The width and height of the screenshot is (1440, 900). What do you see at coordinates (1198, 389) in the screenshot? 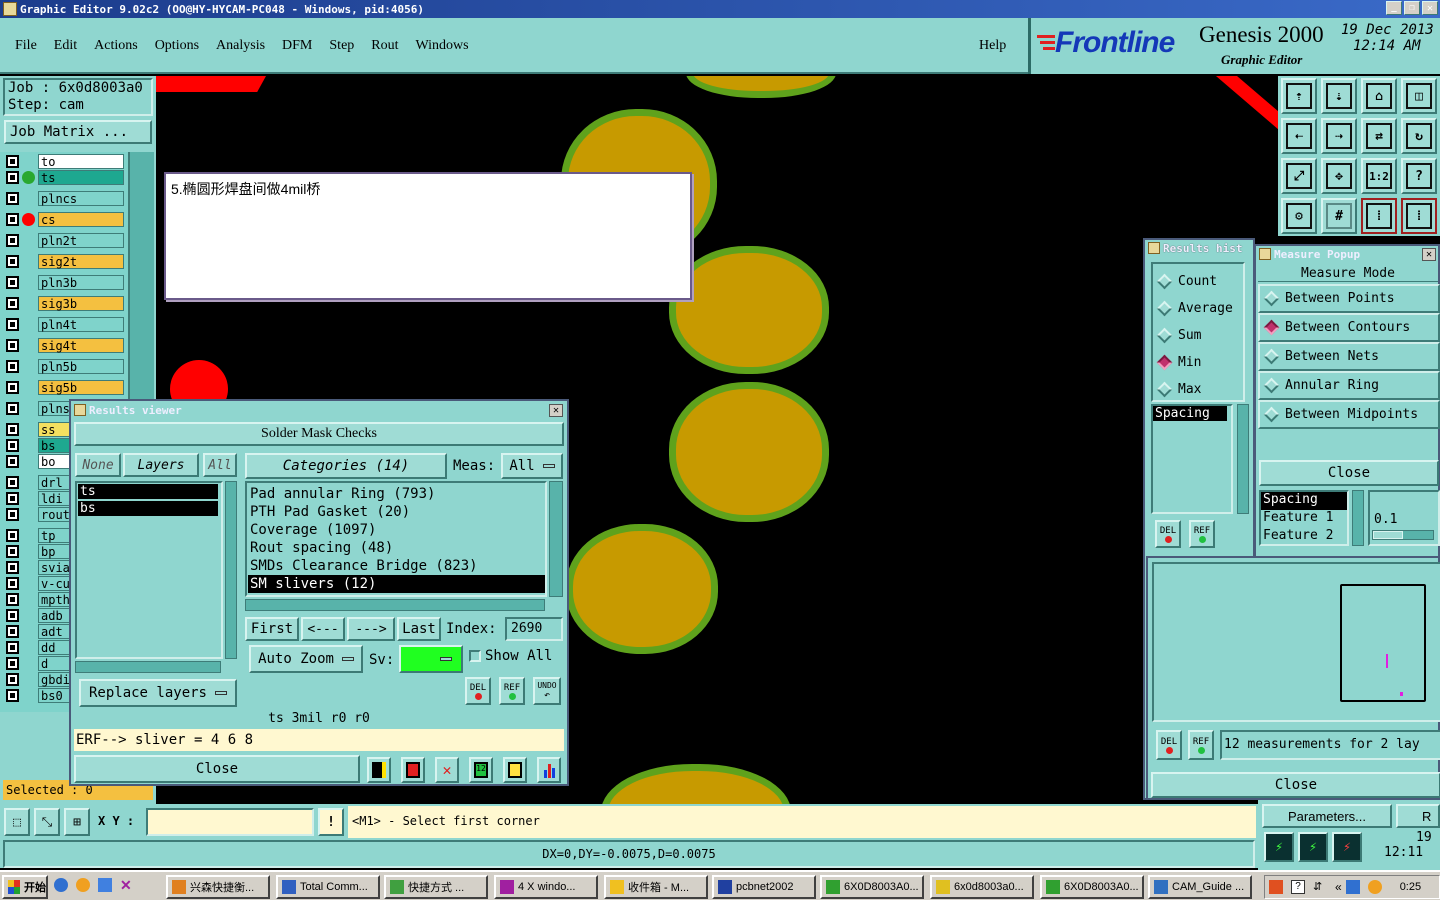
I see `stat-option-max: Max` at bounding box center [1198, 389].